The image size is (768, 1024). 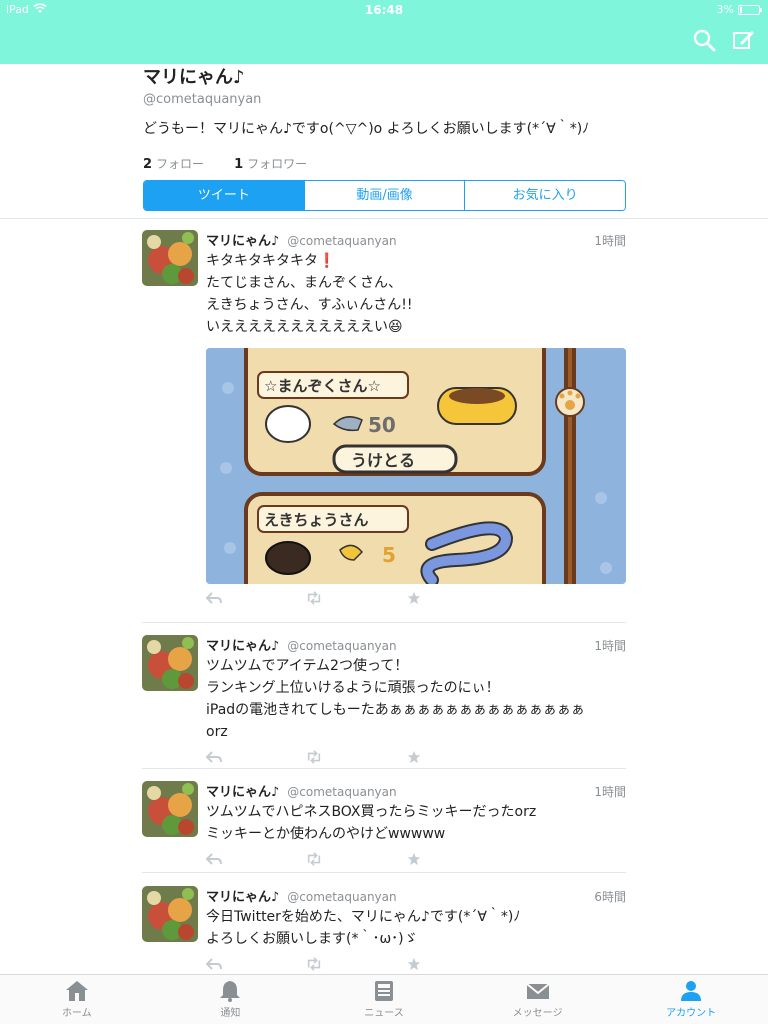 What do you see at coordinates (691, 991) in the screenshot?
I see `account-icon` at bounding box center [691, 991].